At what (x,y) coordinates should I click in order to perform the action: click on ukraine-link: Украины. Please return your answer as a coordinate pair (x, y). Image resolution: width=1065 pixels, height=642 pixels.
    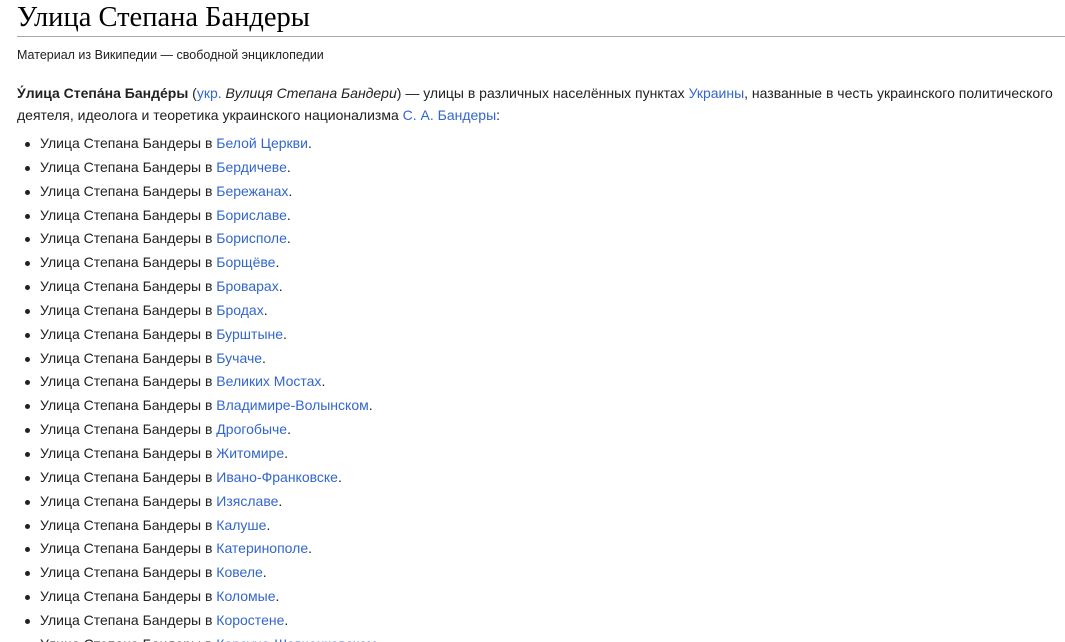
    Looking at the image, I should click on (717, 93).